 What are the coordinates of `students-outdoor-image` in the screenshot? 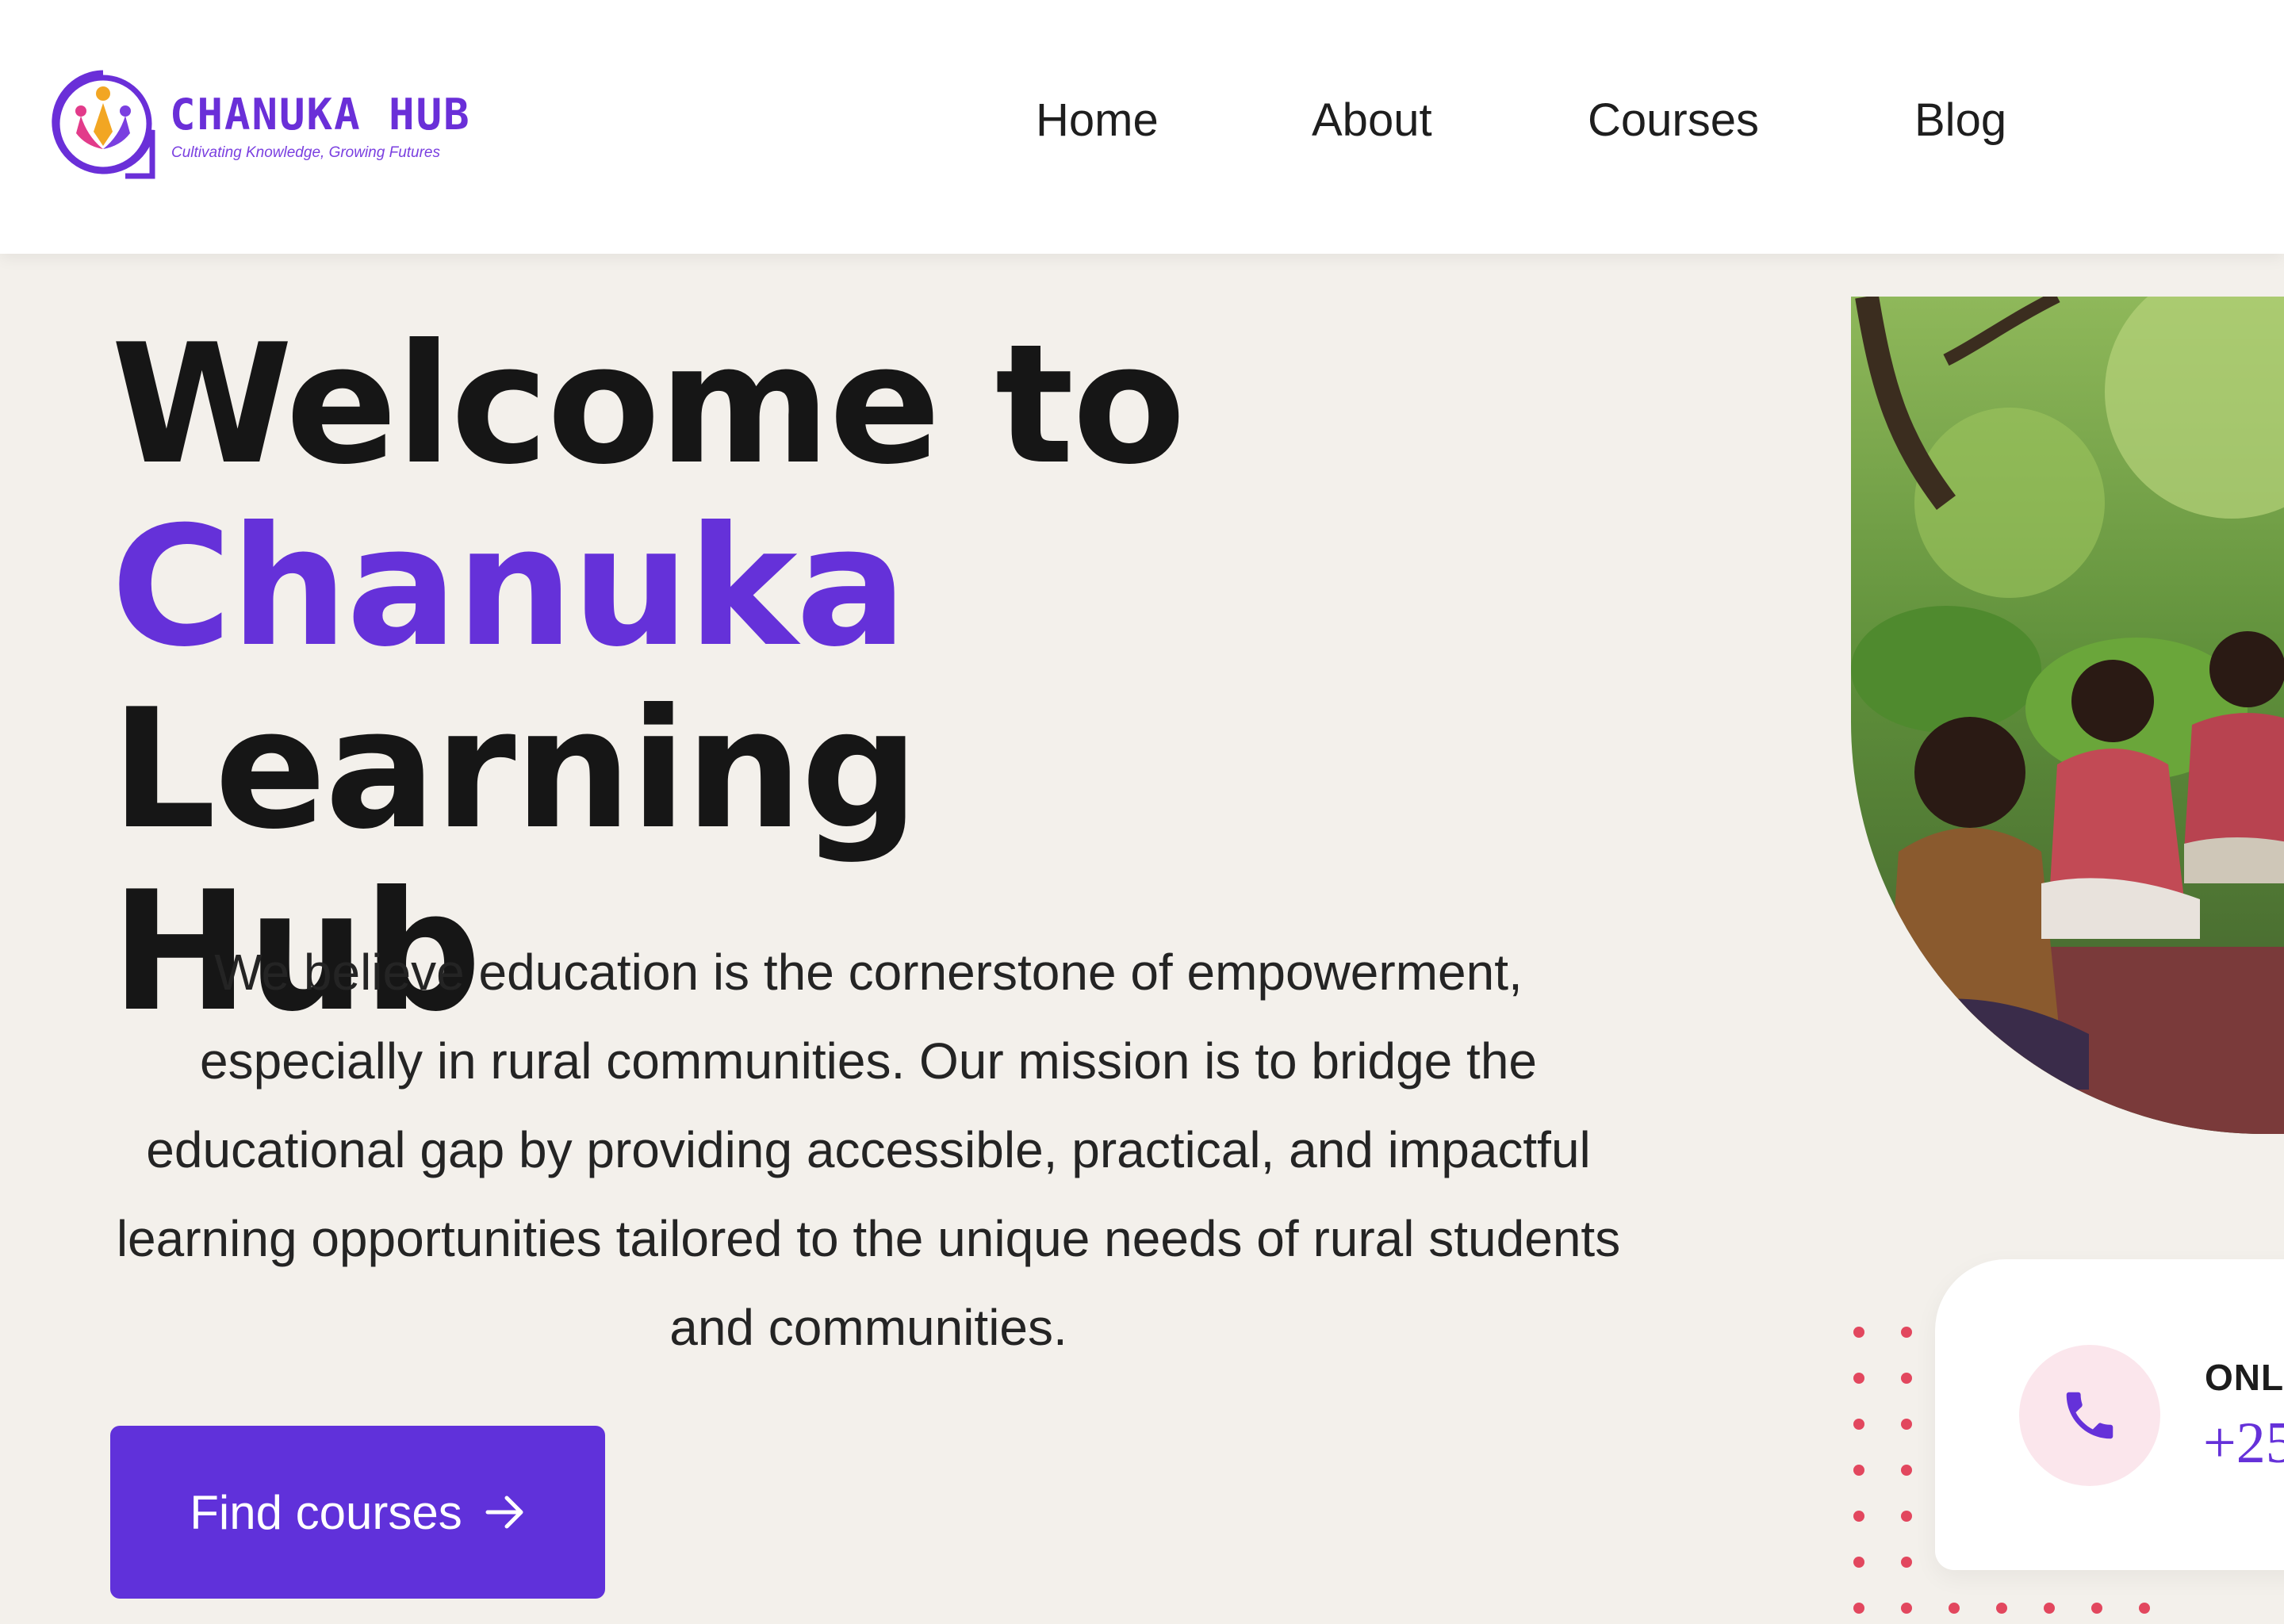 It's located at (2067, 715).